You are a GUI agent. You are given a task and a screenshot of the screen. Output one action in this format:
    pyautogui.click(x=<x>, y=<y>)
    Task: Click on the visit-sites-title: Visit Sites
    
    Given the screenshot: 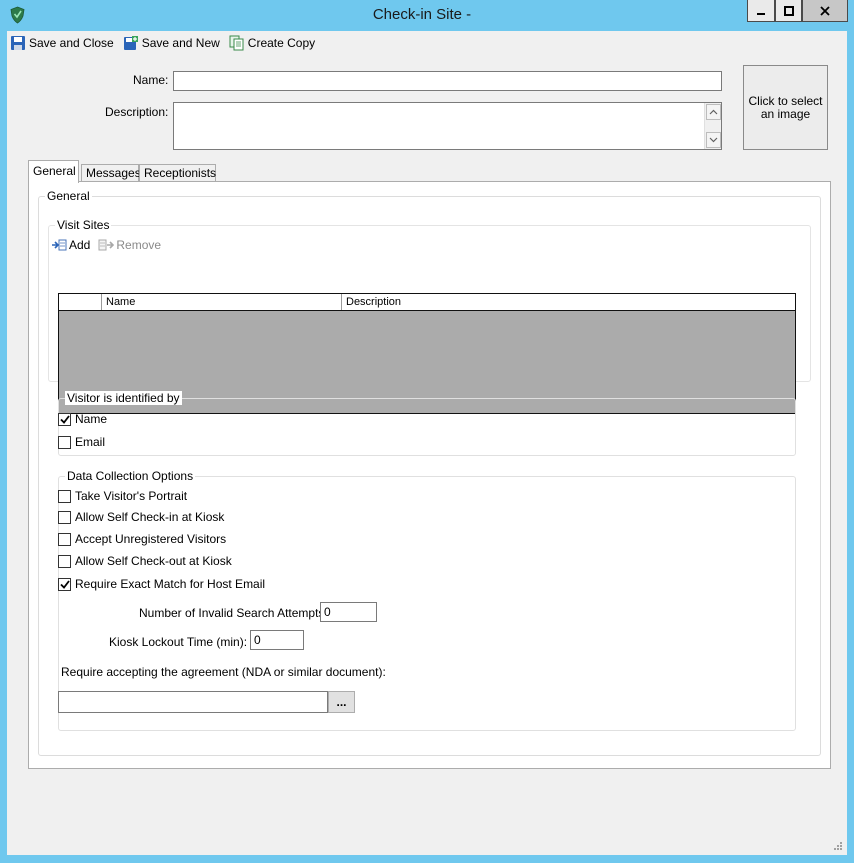 What is the action you would take?
    pyautogui.click(x=83, y=225)
    